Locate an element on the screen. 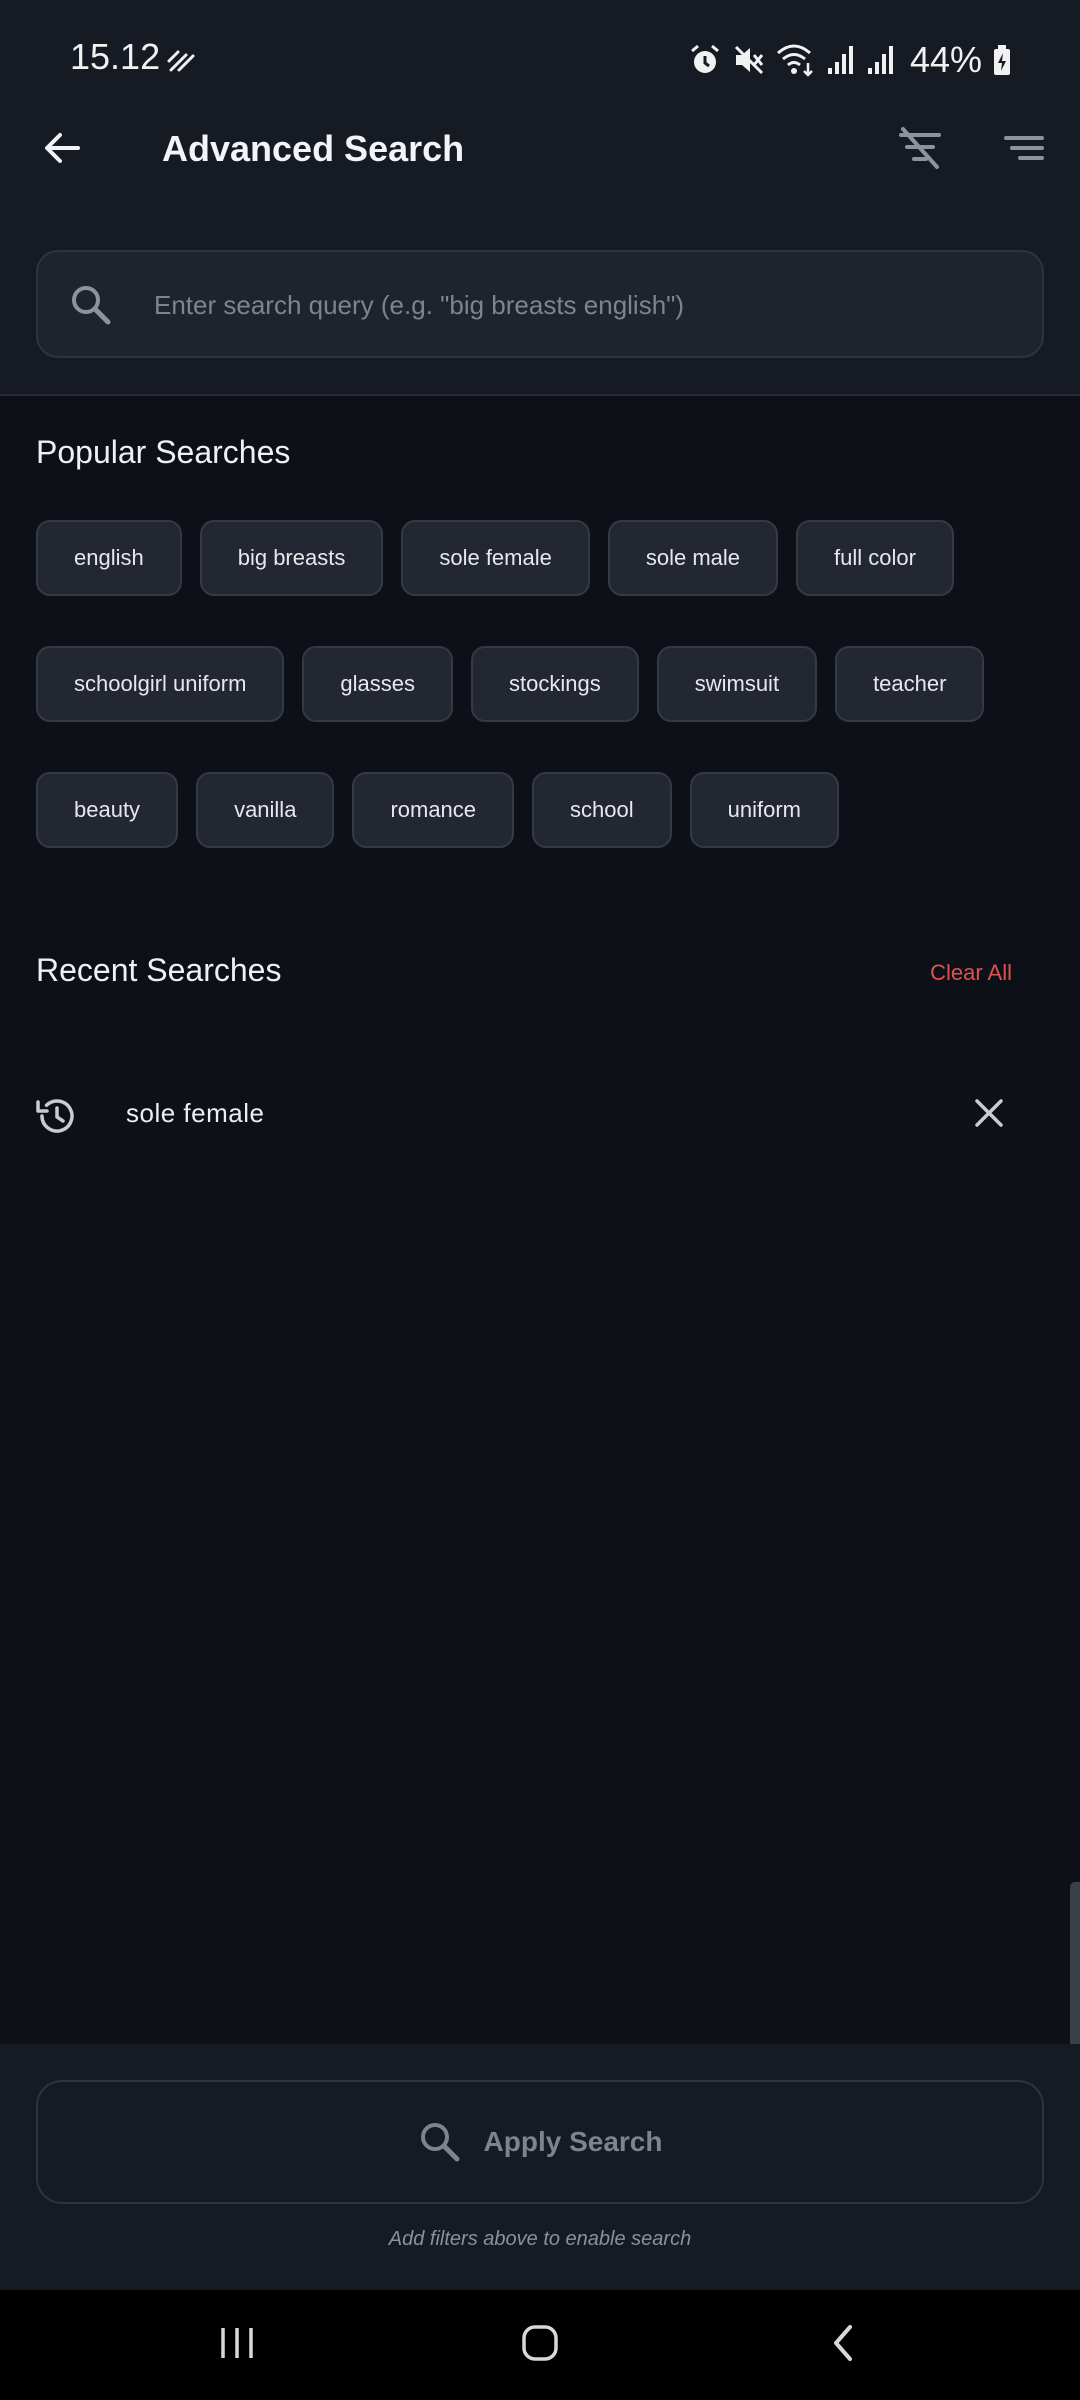 The height and width of the screenshot is (2400, 1080). recent-search-item: sole female is located at coordinates (540, 1115).